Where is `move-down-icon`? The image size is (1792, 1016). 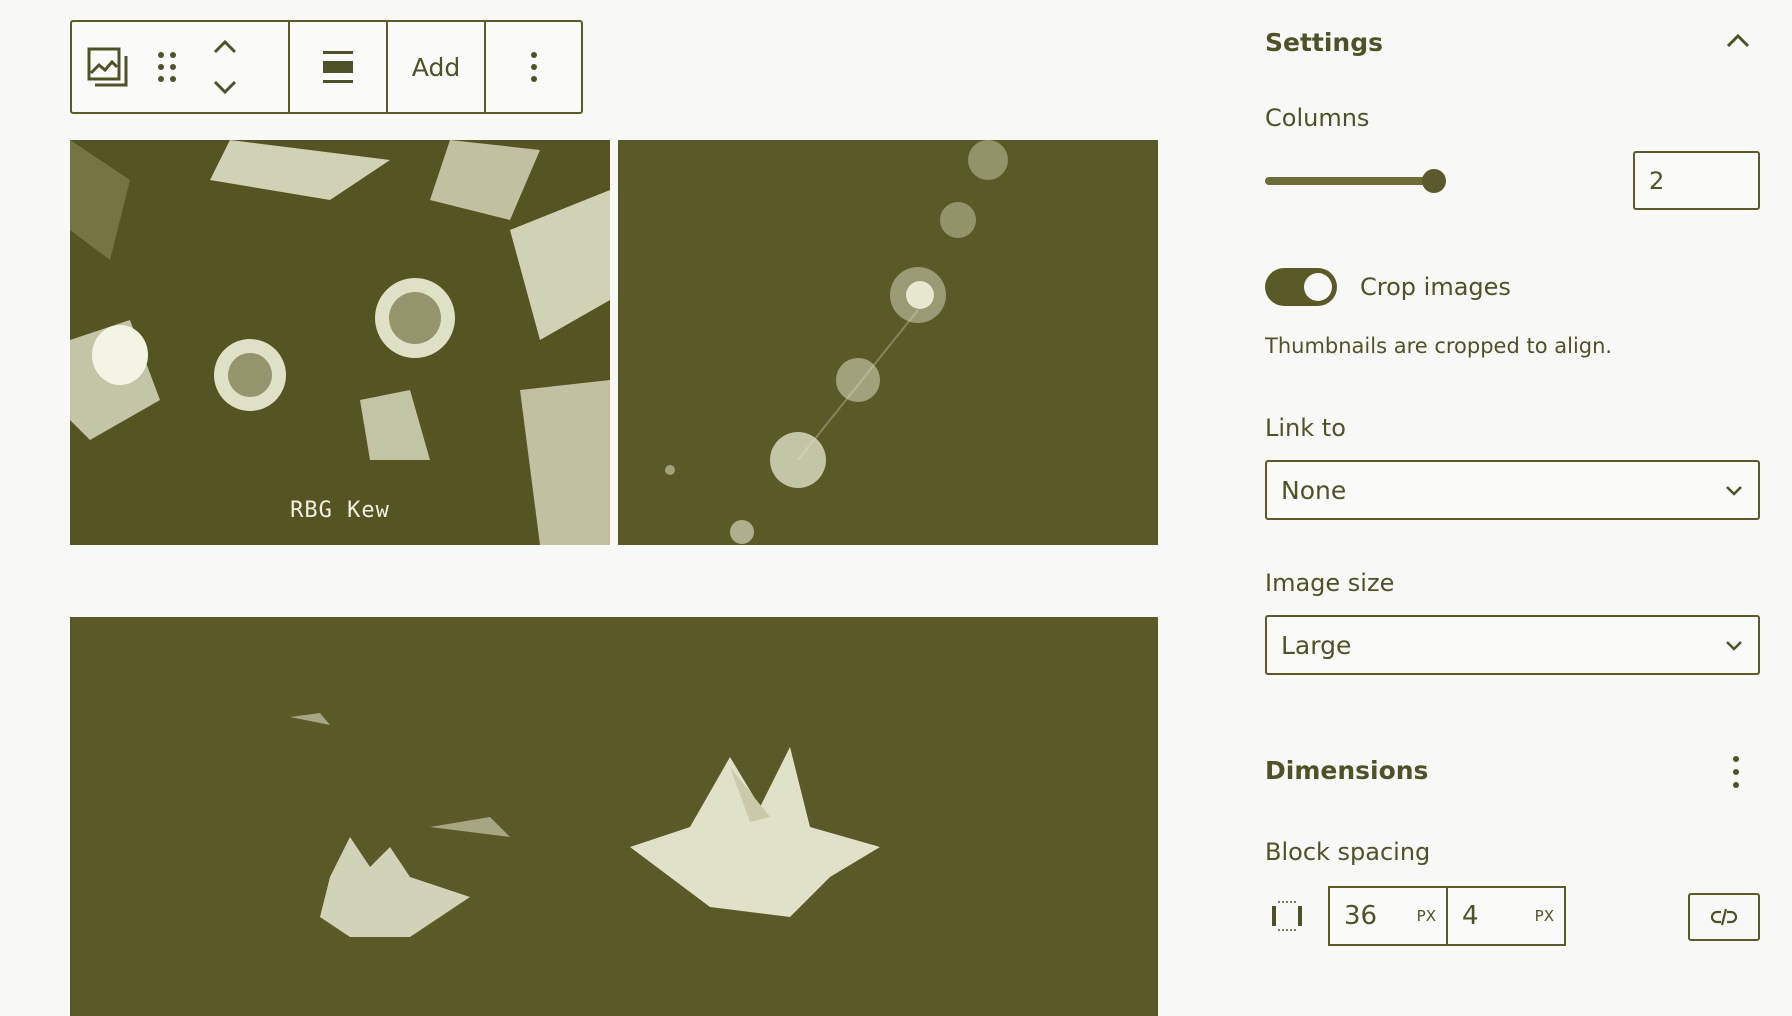
move-down-icon is located at coordinates (225, 87).